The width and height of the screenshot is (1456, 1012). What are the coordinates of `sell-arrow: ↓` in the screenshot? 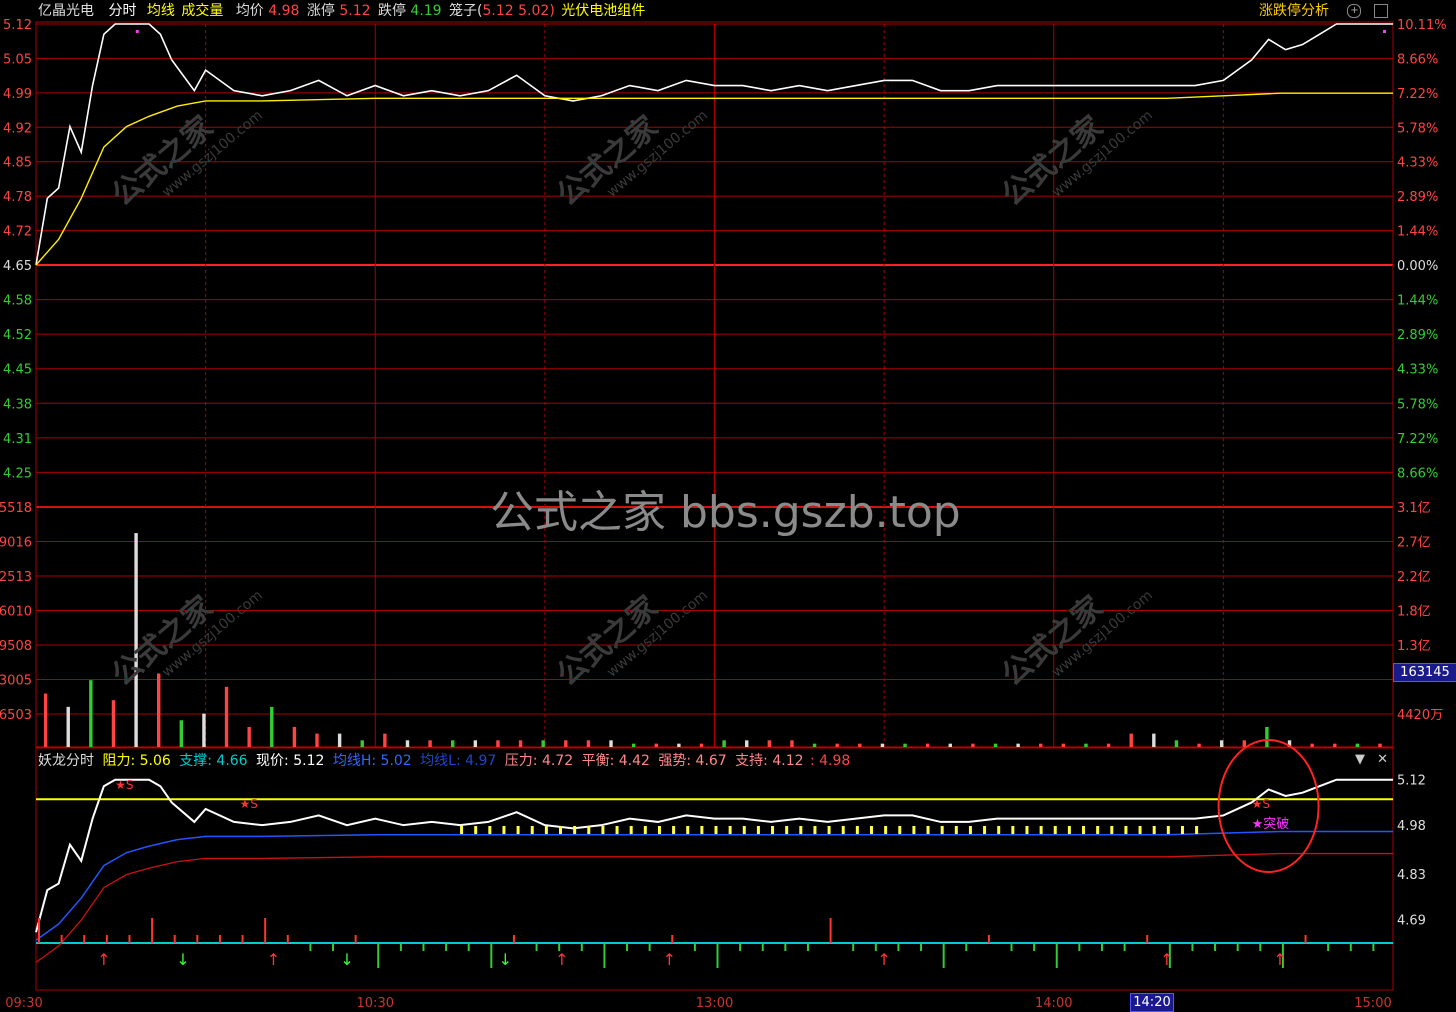 It's located at (505, 959).